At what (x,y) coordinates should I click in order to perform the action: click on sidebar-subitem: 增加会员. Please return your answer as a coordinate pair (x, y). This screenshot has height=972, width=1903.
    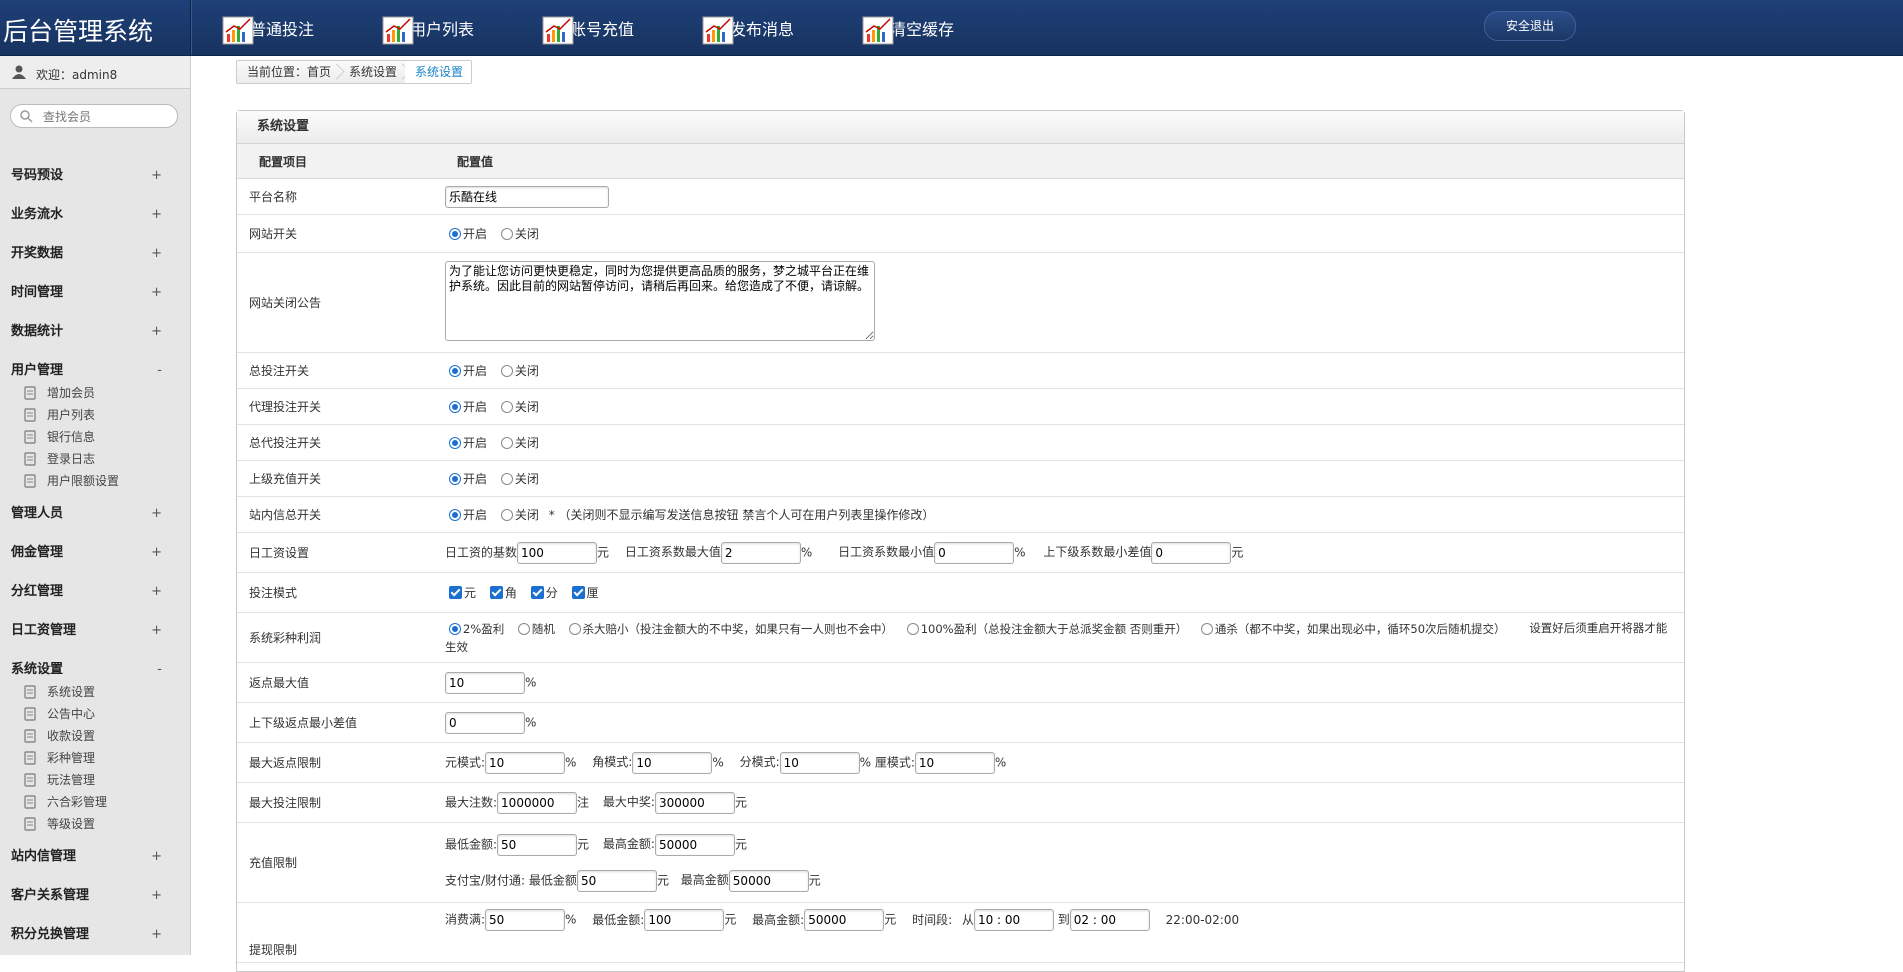
    Looking at the image, I should click on (95, 393).